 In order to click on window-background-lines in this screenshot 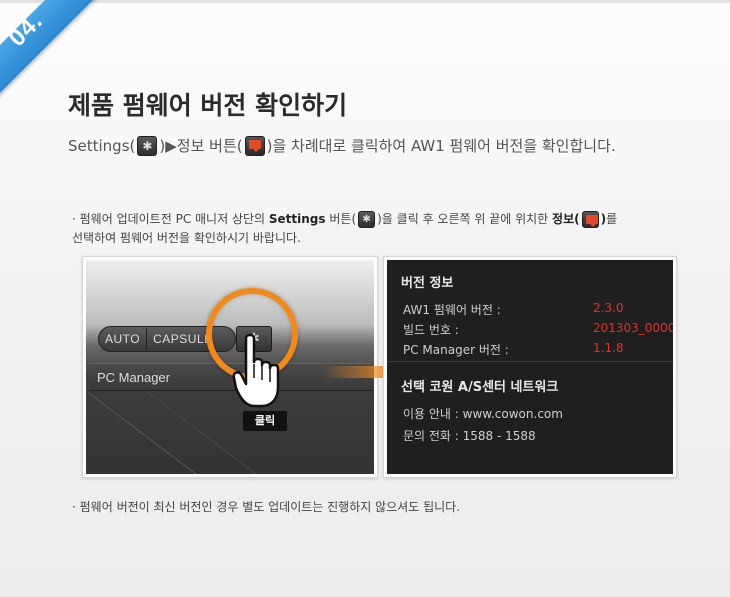, I will do `click(171, 432)`.